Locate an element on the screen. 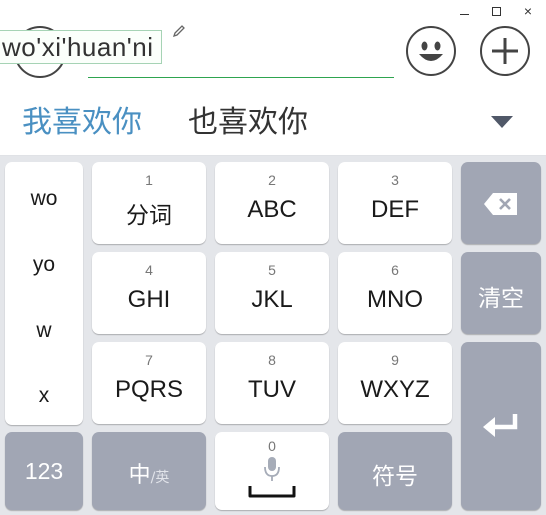  emoji-button is located at coordinates (431, 51).